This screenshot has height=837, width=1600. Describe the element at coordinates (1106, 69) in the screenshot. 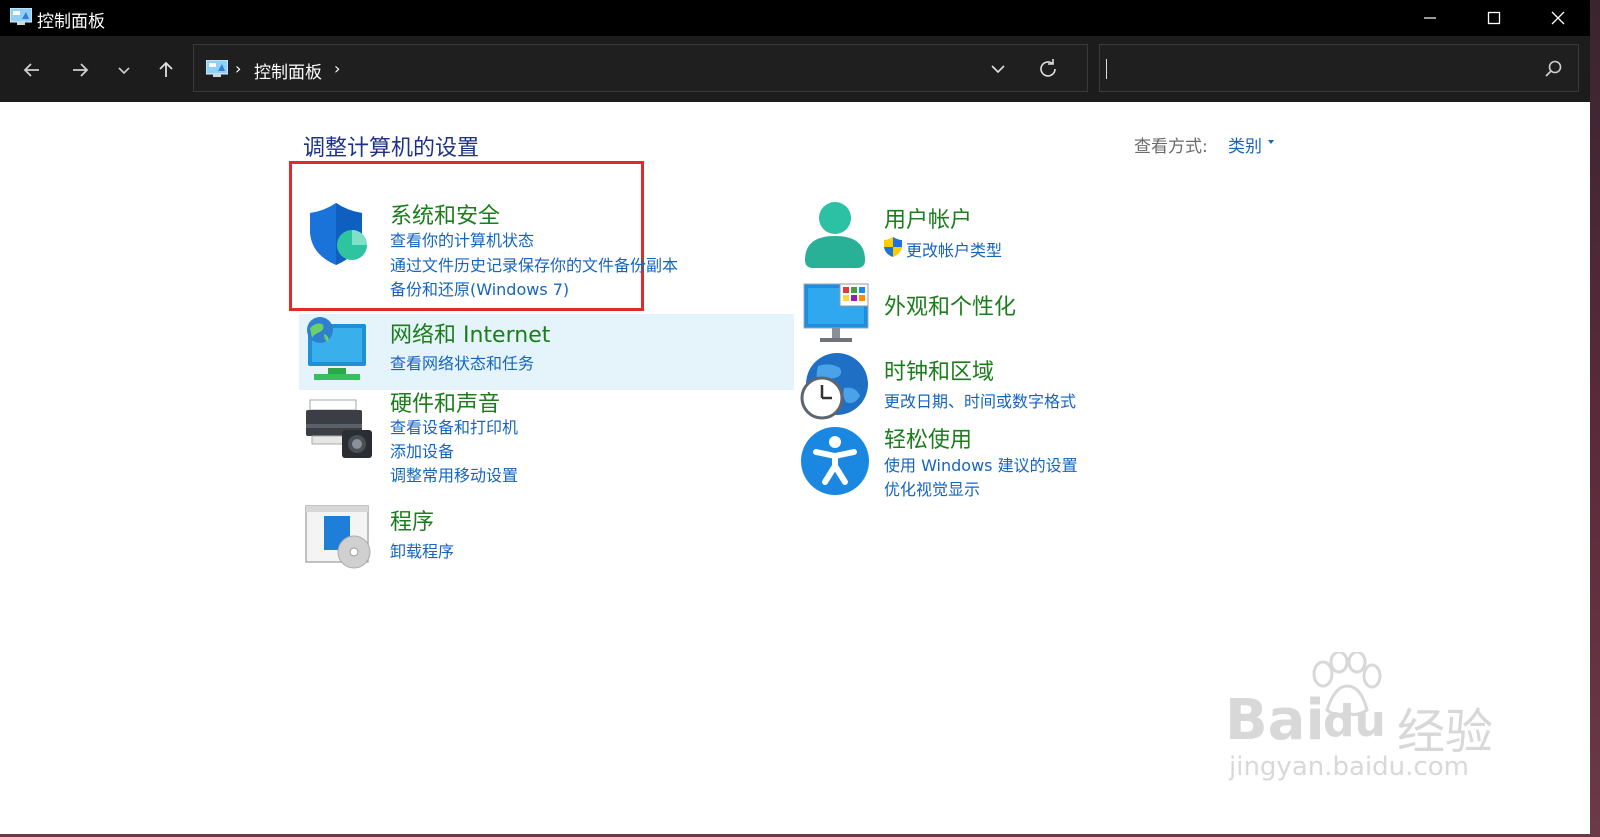

I see `text-caret` at that location.